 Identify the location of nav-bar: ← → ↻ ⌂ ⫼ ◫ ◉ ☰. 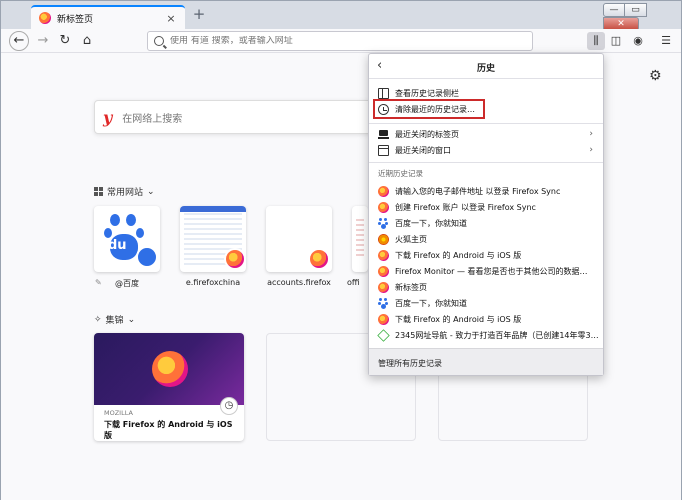
(341, 41).